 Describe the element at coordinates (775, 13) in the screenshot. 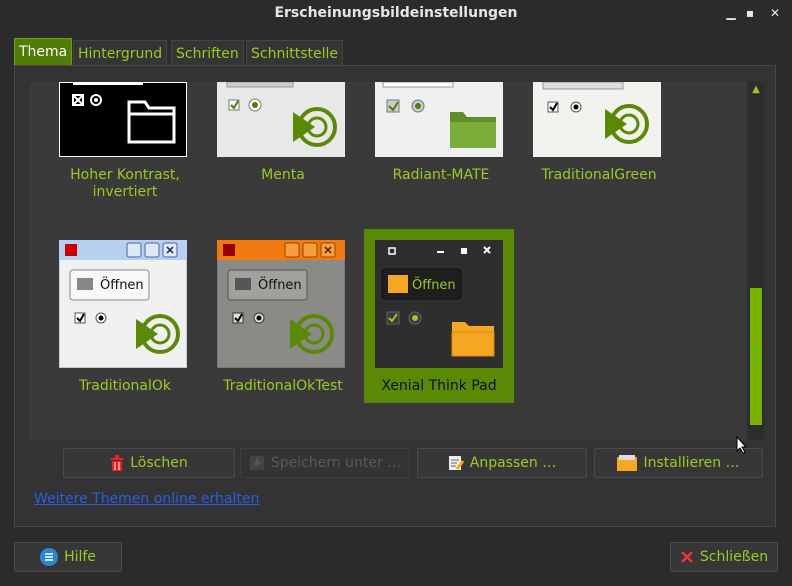

I see `close-window-icon: ✕` at that location.